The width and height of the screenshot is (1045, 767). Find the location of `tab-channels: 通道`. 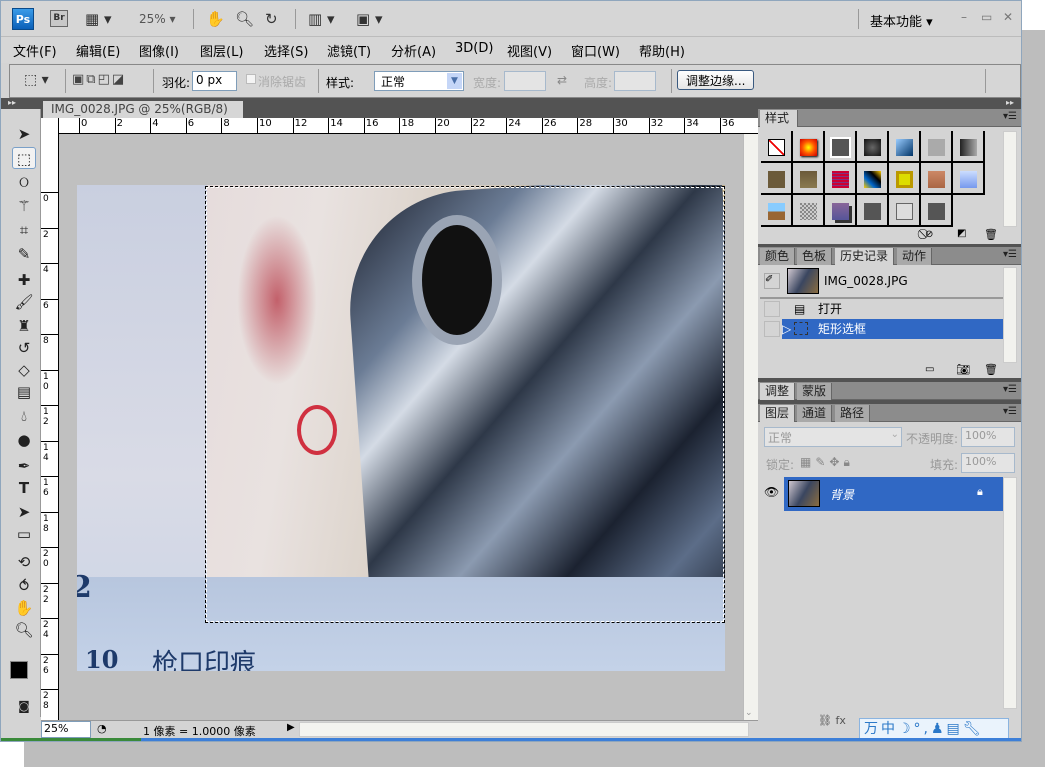

tab-channels: 通道 is located at coordinates (815, 413).